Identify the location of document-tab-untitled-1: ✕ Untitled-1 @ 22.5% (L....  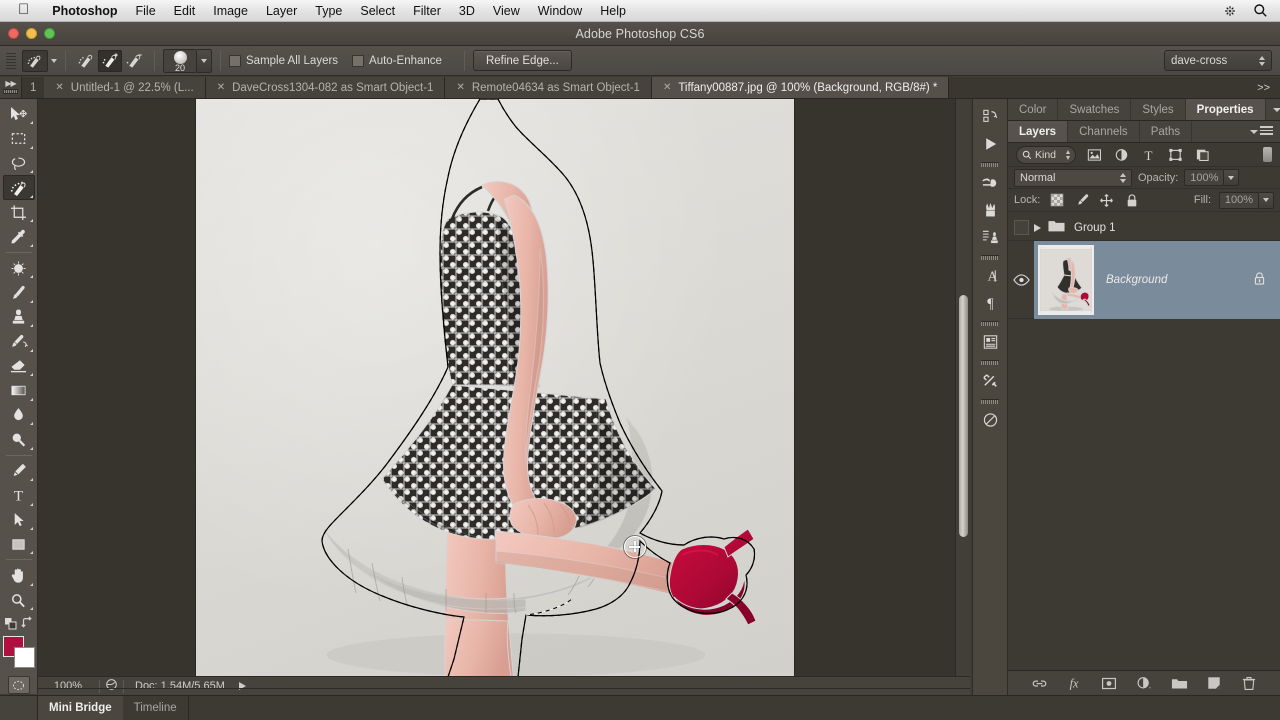
(125, 87).